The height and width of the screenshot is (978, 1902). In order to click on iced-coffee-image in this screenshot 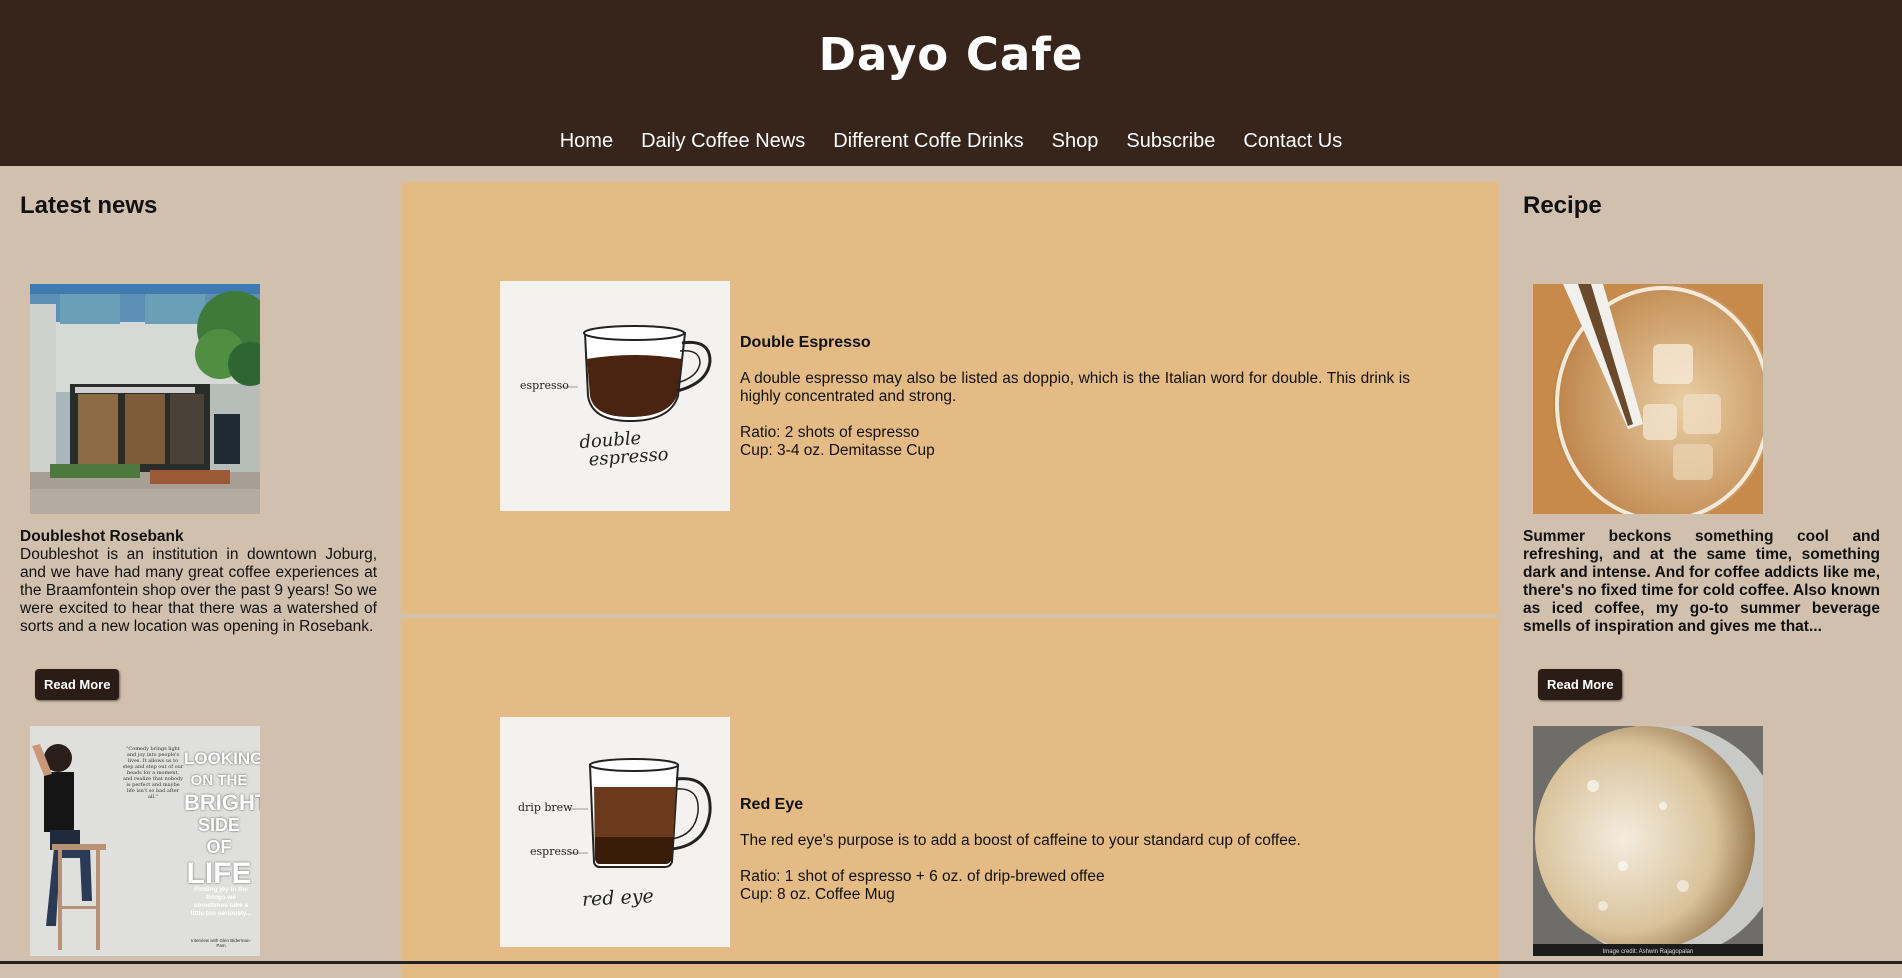, I will do `click(1648, 399)`.